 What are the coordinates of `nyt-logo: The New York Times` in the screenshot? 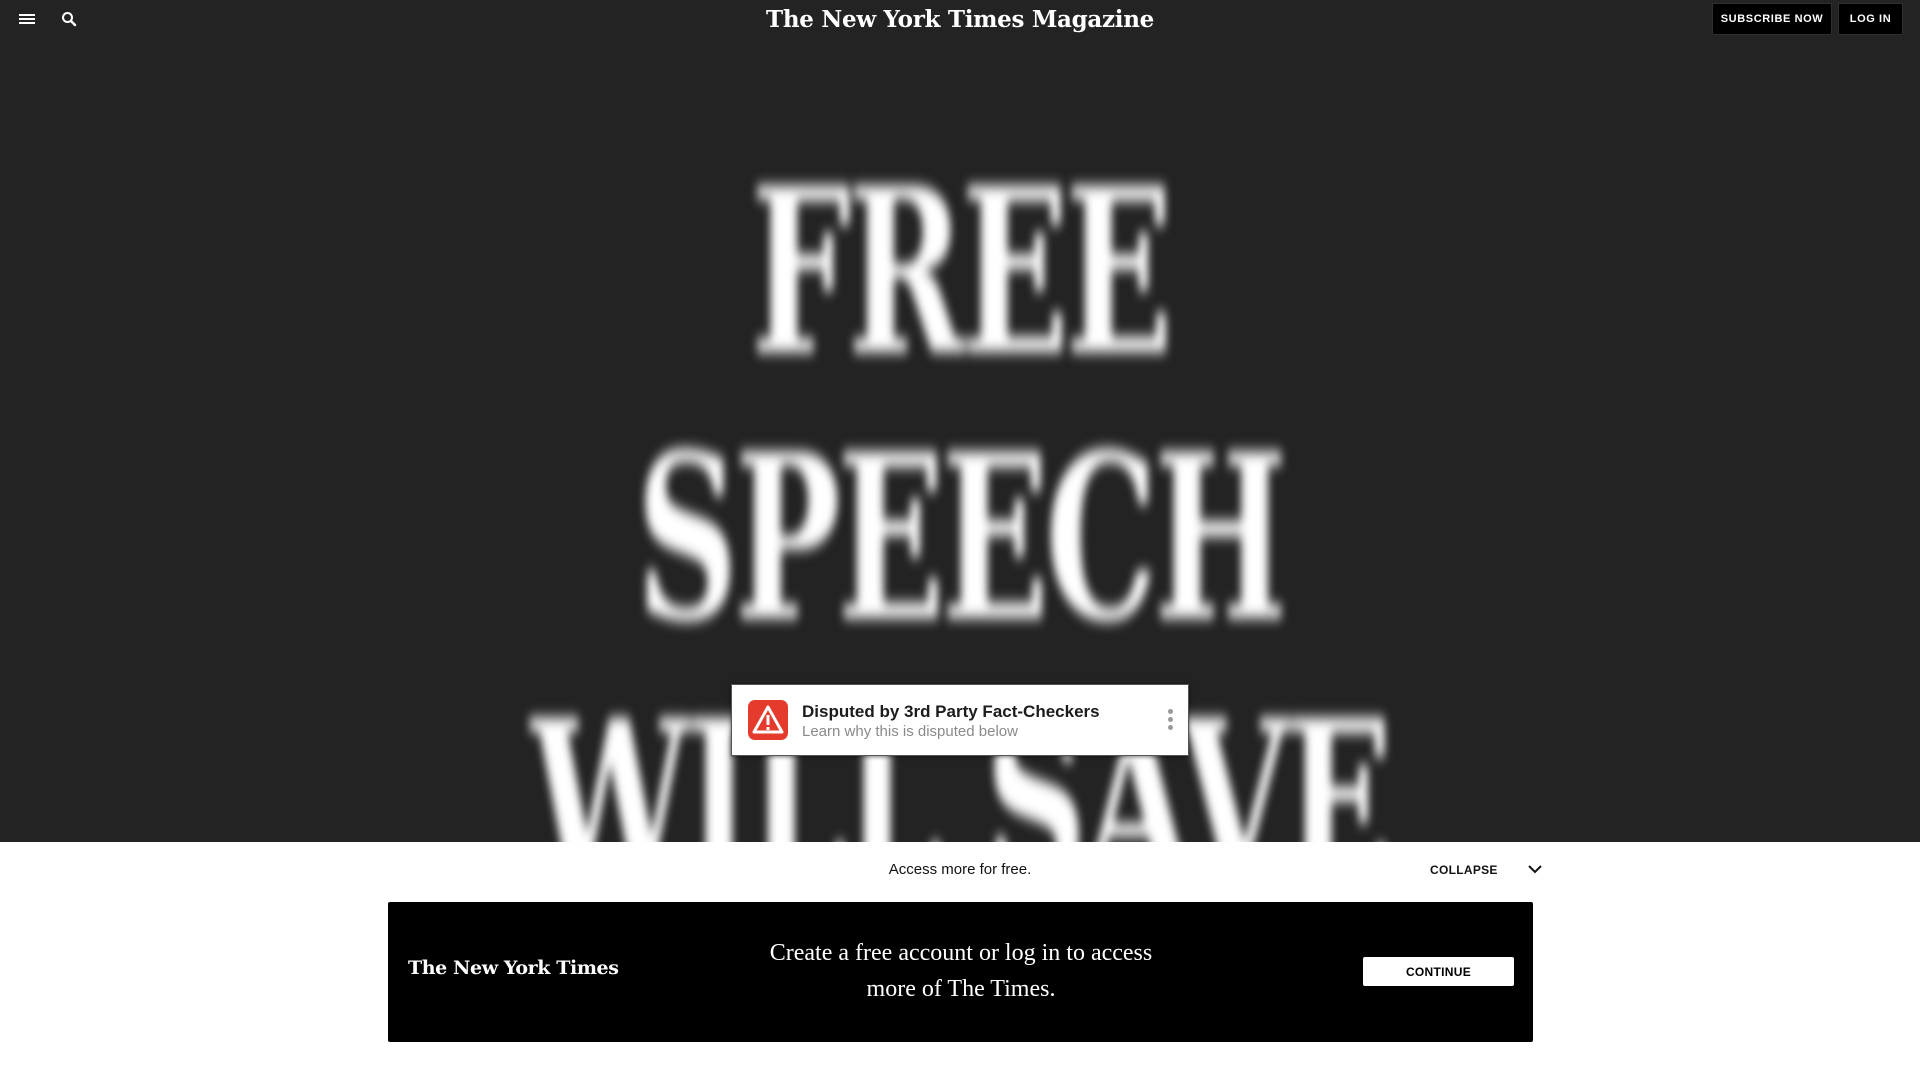 It's located at (513, 968).